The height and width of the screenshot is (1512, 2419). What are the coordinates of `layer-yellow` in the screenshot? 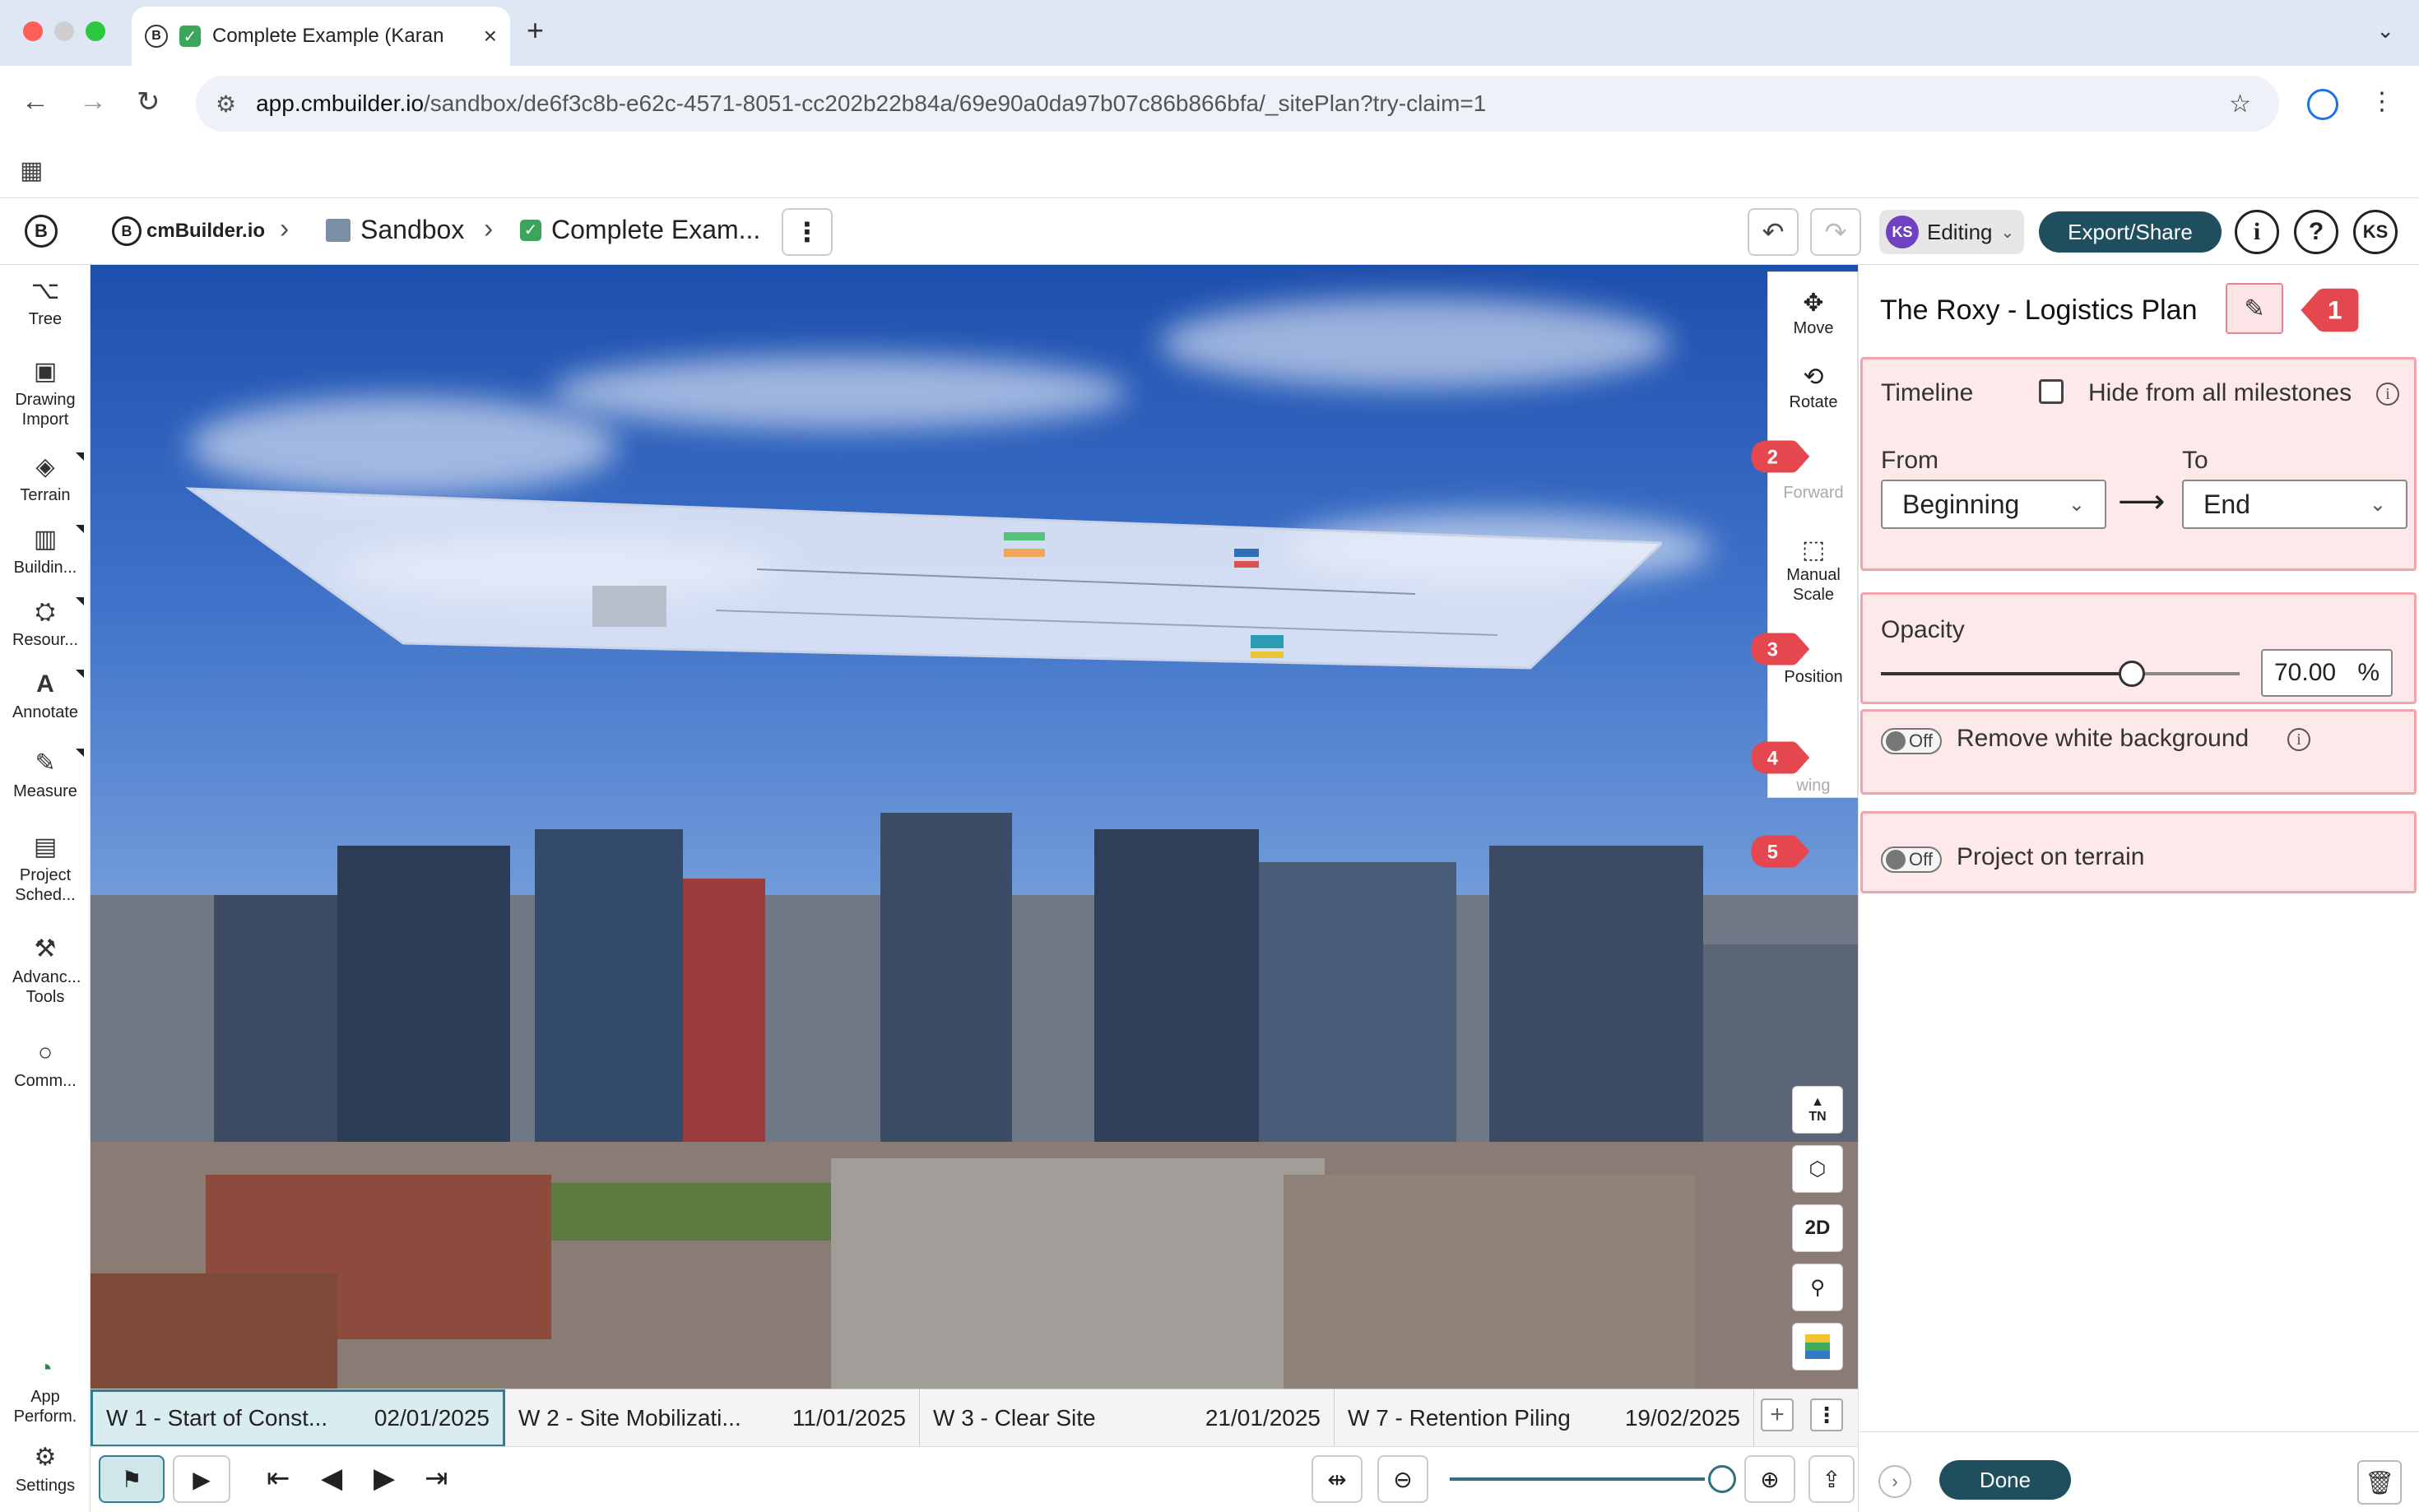 It's located at (1818, 1338).